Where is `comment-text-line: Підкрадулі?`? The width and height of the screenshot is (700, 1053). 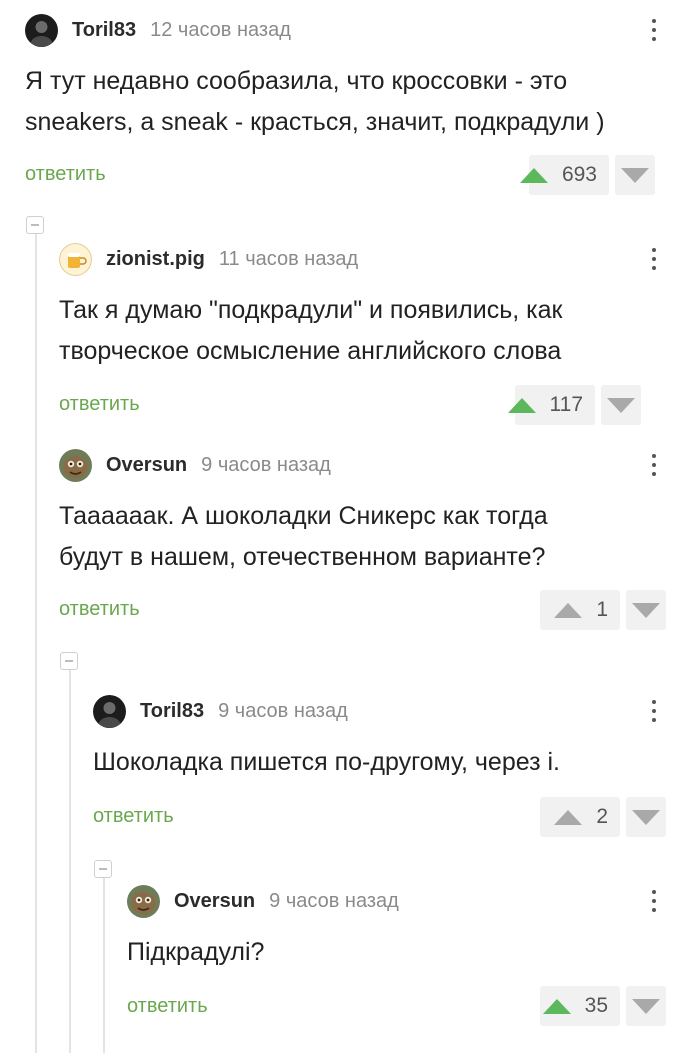
comment-text-line: Підкрадулі? is located at coordinates (196, 952).